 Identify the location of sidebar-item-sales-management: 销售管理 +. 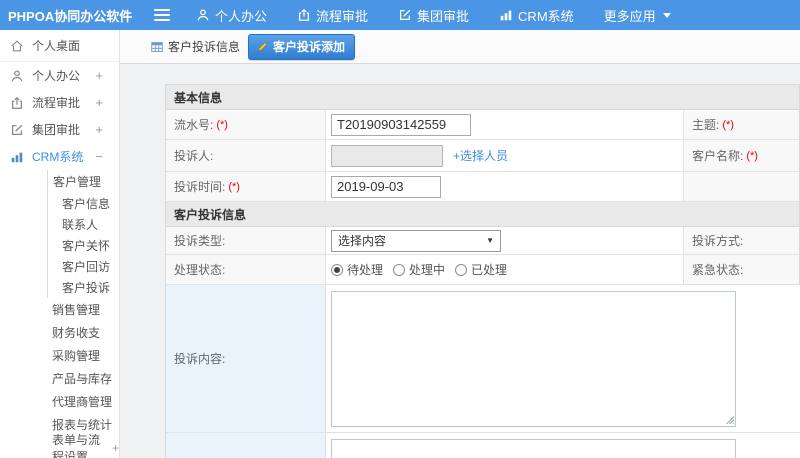
(59, 309).